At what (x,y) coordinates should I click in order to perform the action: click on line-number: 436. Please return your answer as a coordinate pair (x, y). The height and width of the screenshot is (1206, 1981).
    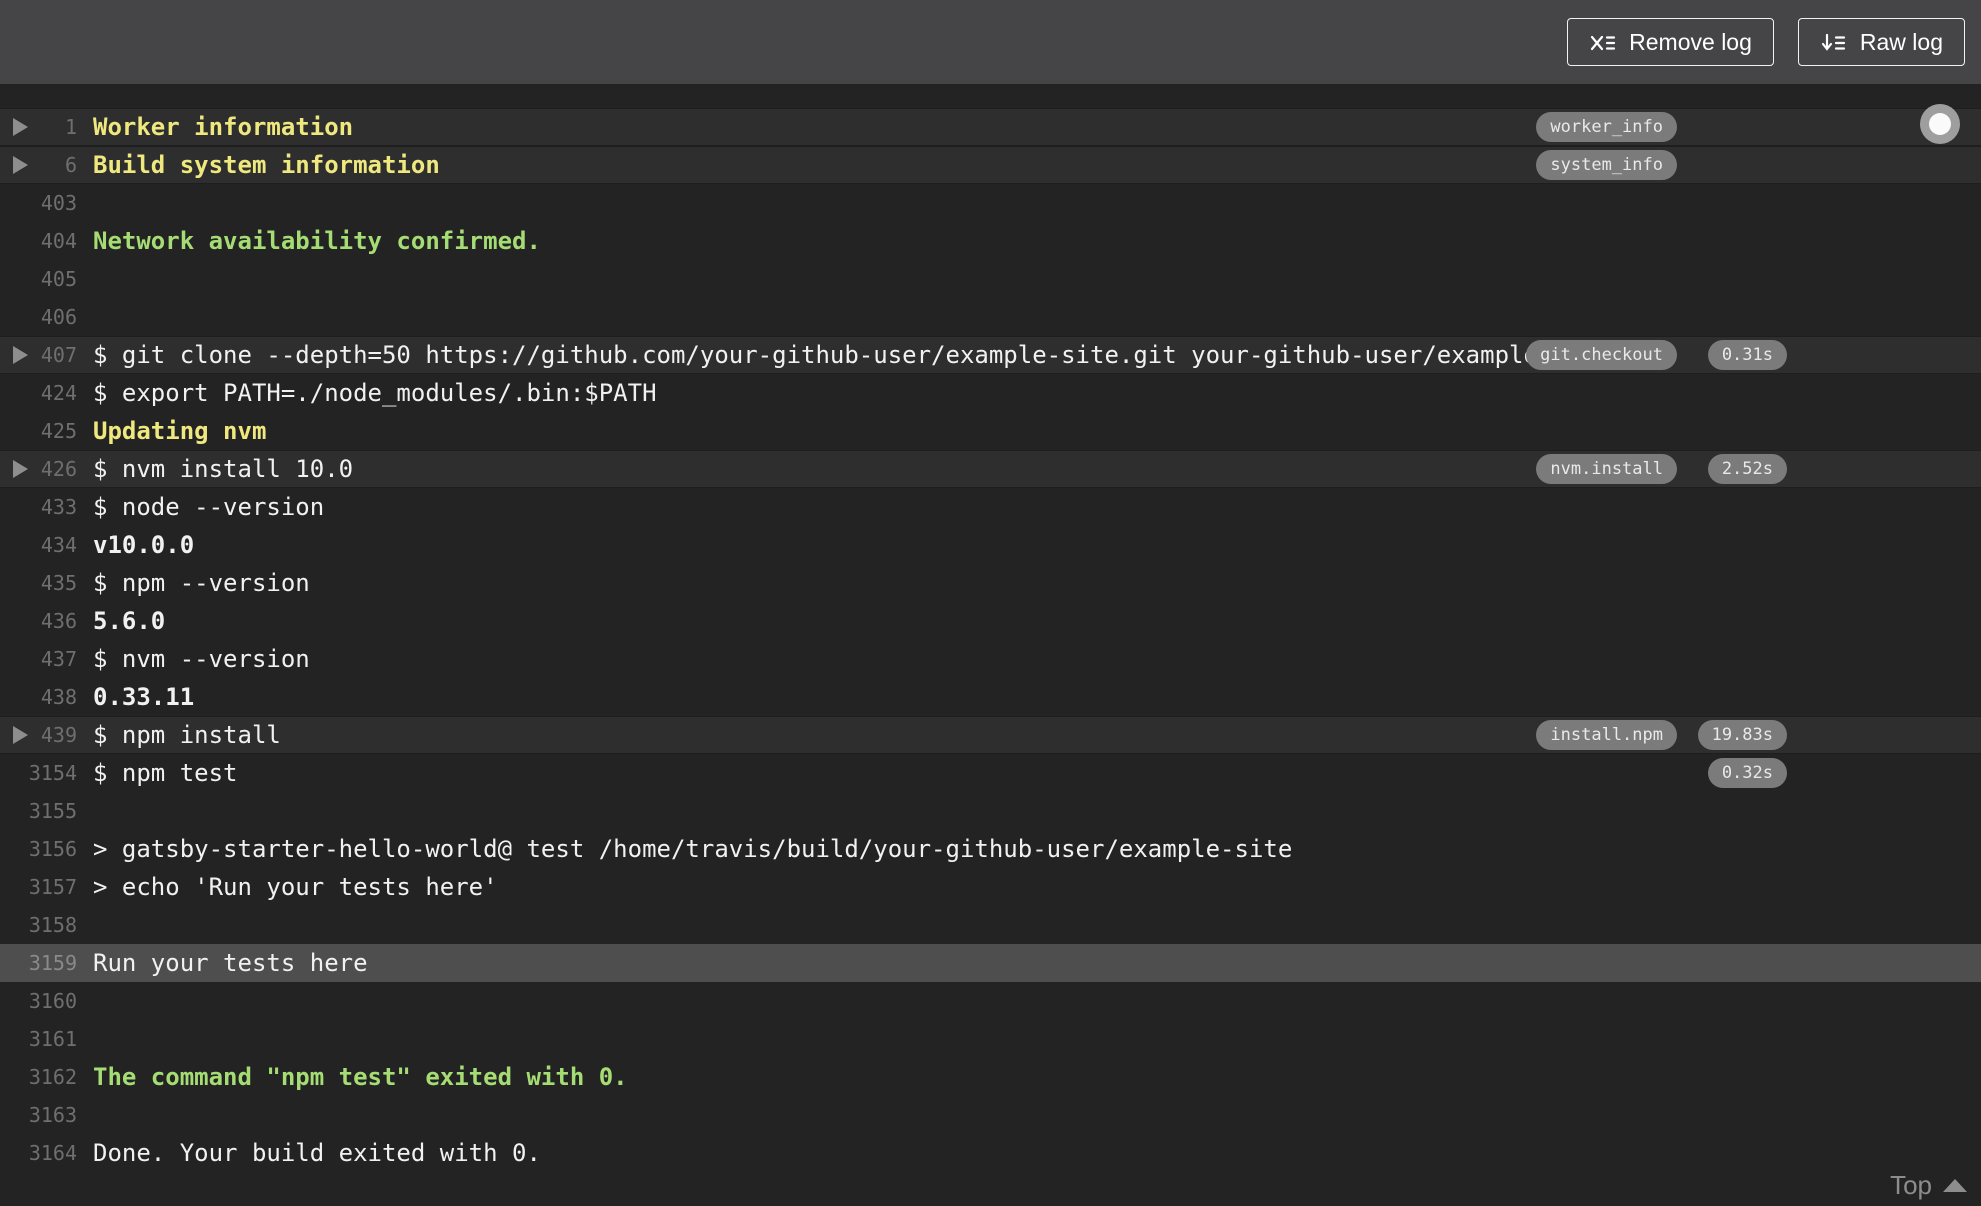
    Looking at the image, I should click on (38, 621).